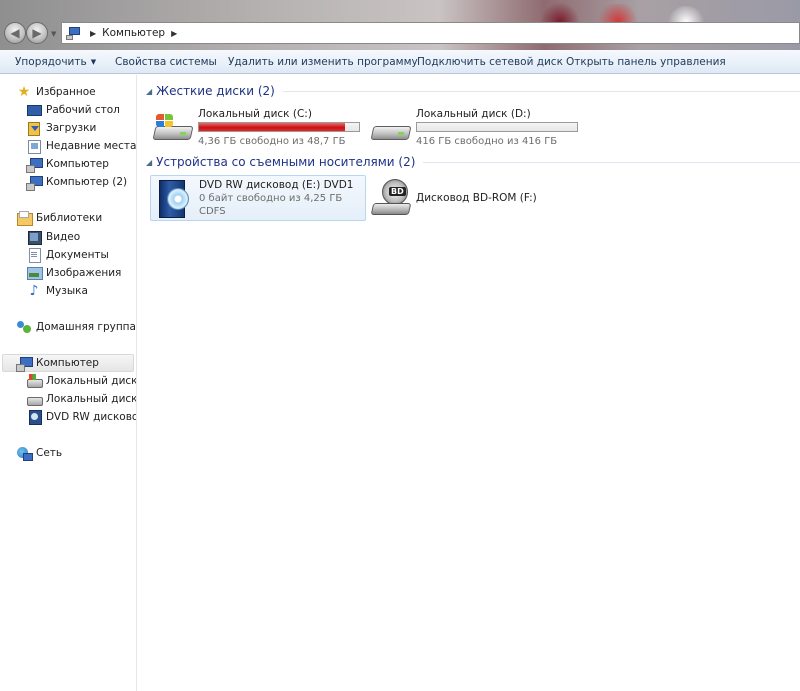 The image size is (800, 691). What do you see at coordinates (34, 237) in the screenshot?
I see `video-icon` at bounding box center [34, 237].